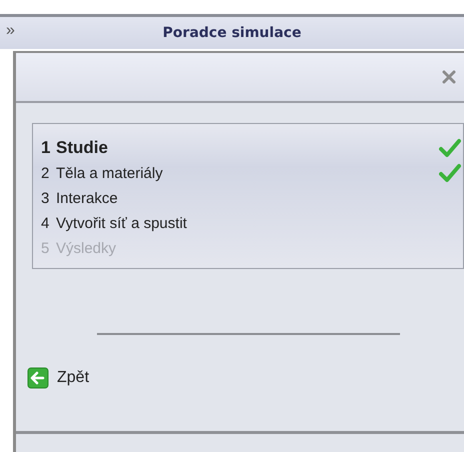 This screenshot has height=452, width=464. Describe the element at coordinates (58, 378) in the screenshot. I see `back-button: Zpět` at that location.